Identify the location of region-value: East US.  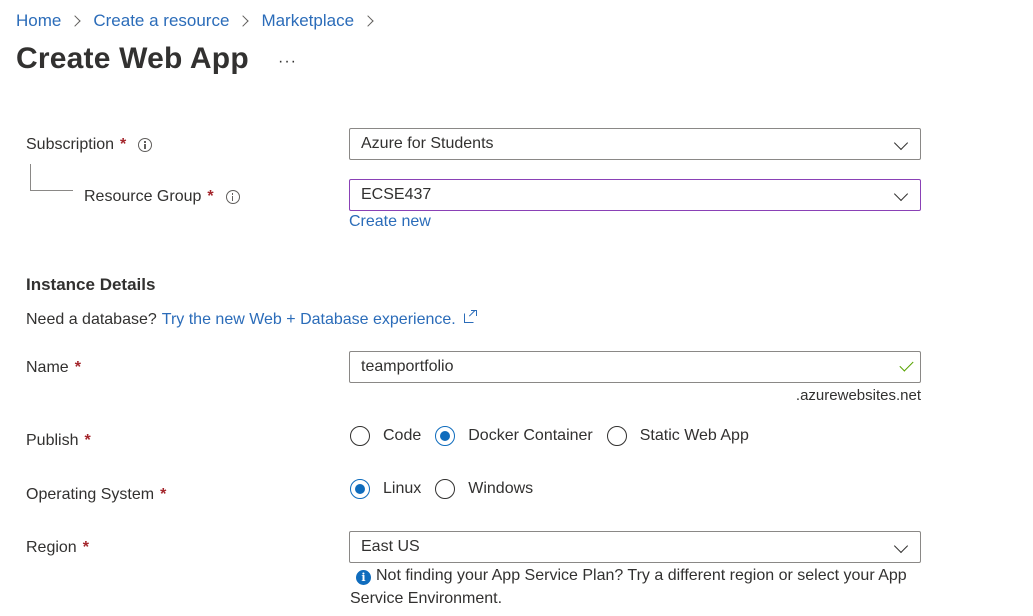
(390, 546).